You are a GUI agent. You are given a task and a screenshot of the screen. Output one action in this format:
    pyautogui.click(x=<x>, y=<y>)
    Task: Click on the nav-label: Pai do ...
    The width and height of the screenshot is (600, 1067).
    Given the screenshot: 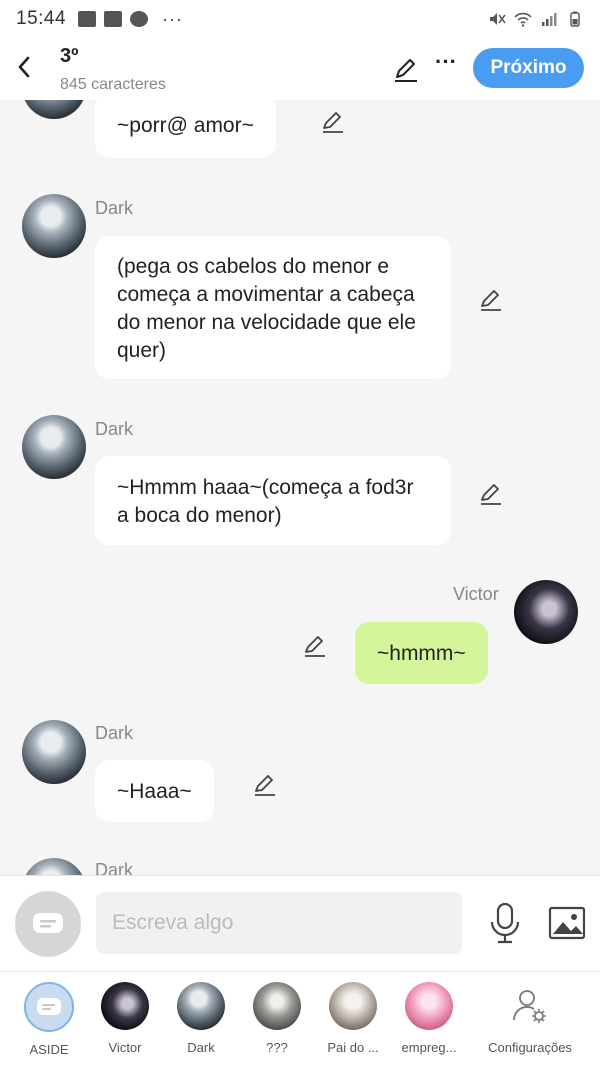 What is the action you would take?
    pyautogui.click(x=353, y=1047)
    